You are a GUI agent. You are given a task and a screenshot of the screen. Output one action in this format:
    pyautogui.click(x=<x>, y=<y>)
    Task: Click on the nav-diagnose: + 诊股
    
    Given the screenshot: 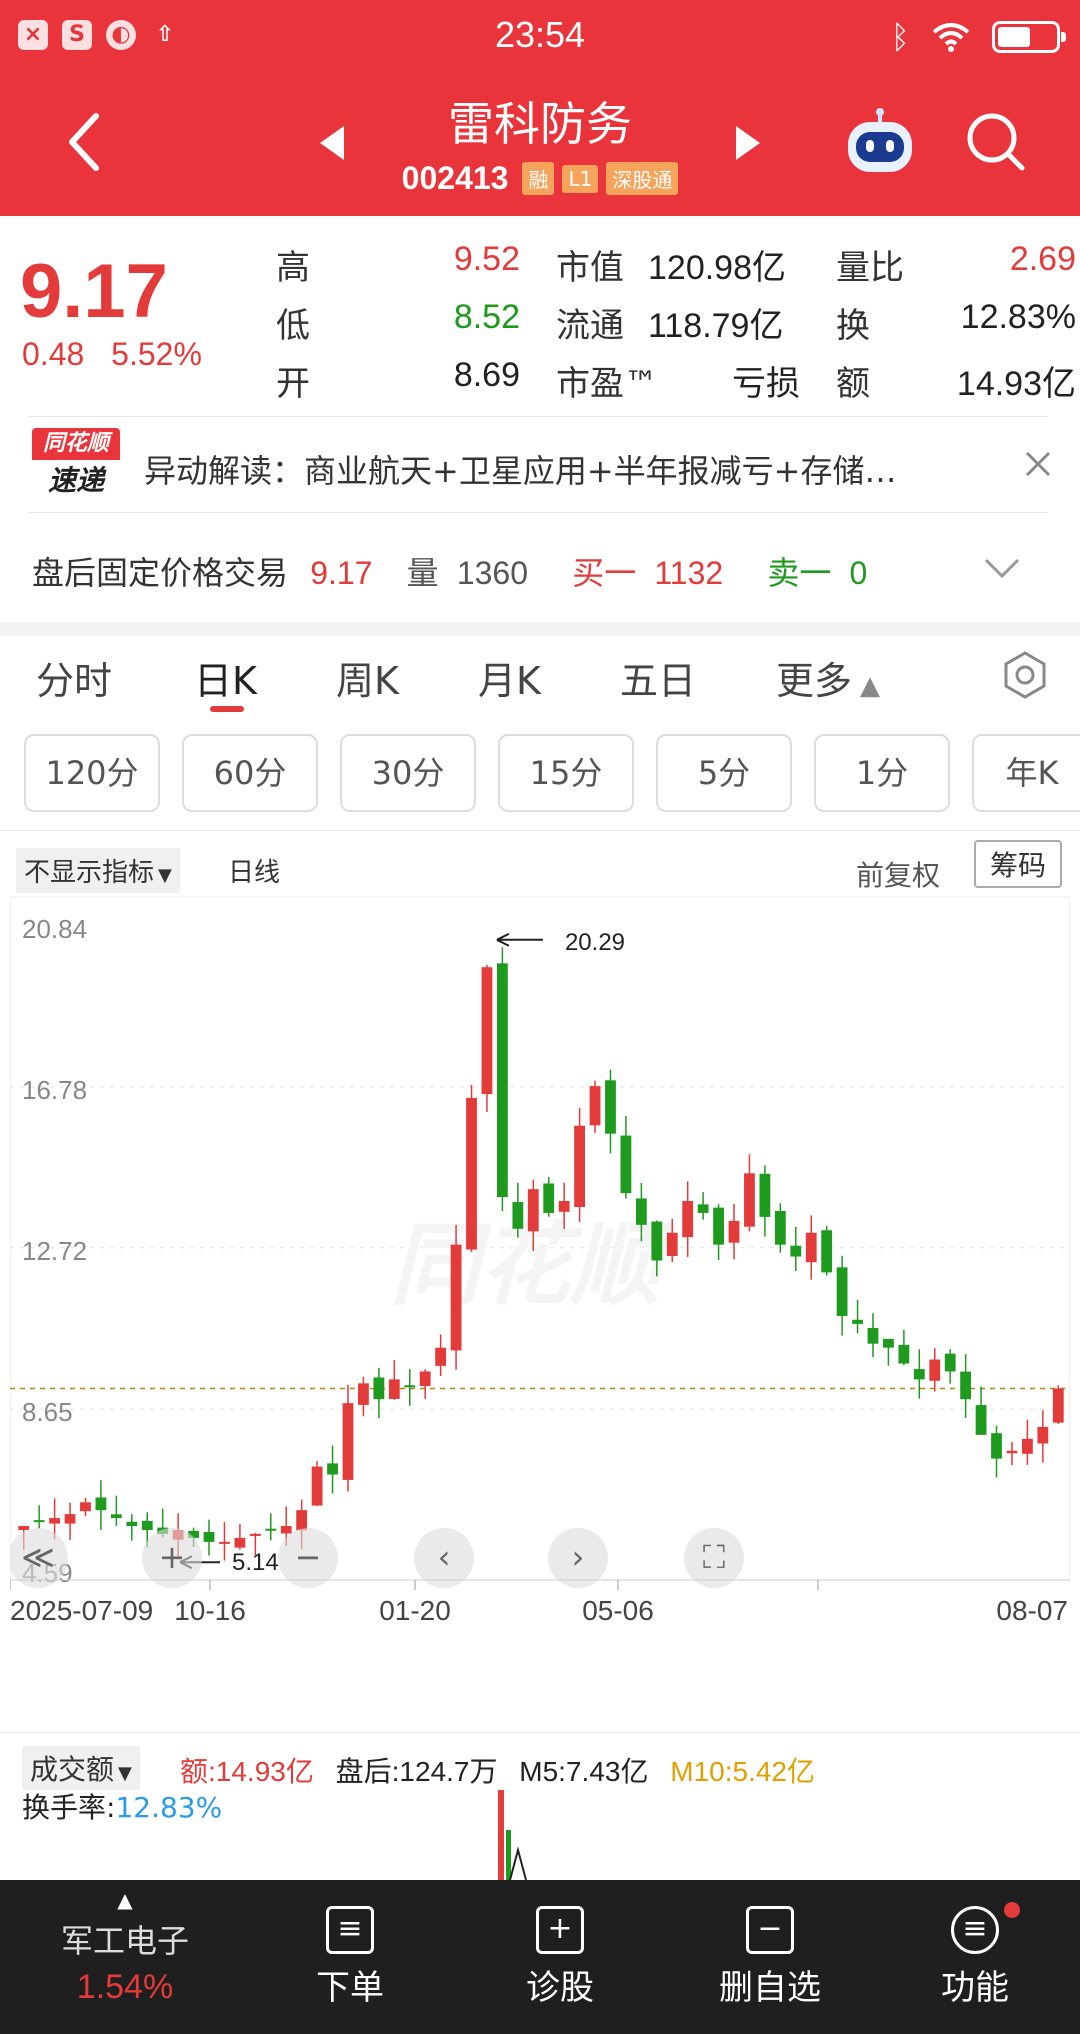 What is the action you would take?
    pyautogui.click(x=560, y=1957)
    